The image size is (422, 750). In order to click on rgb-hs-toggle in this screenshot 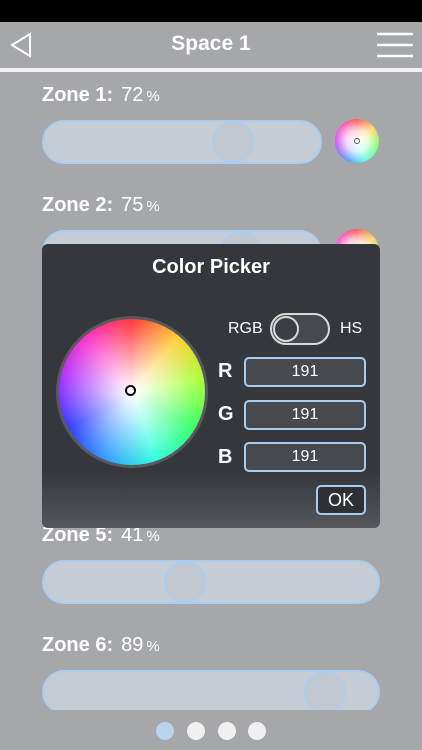, I will do `click(300, 329)`.